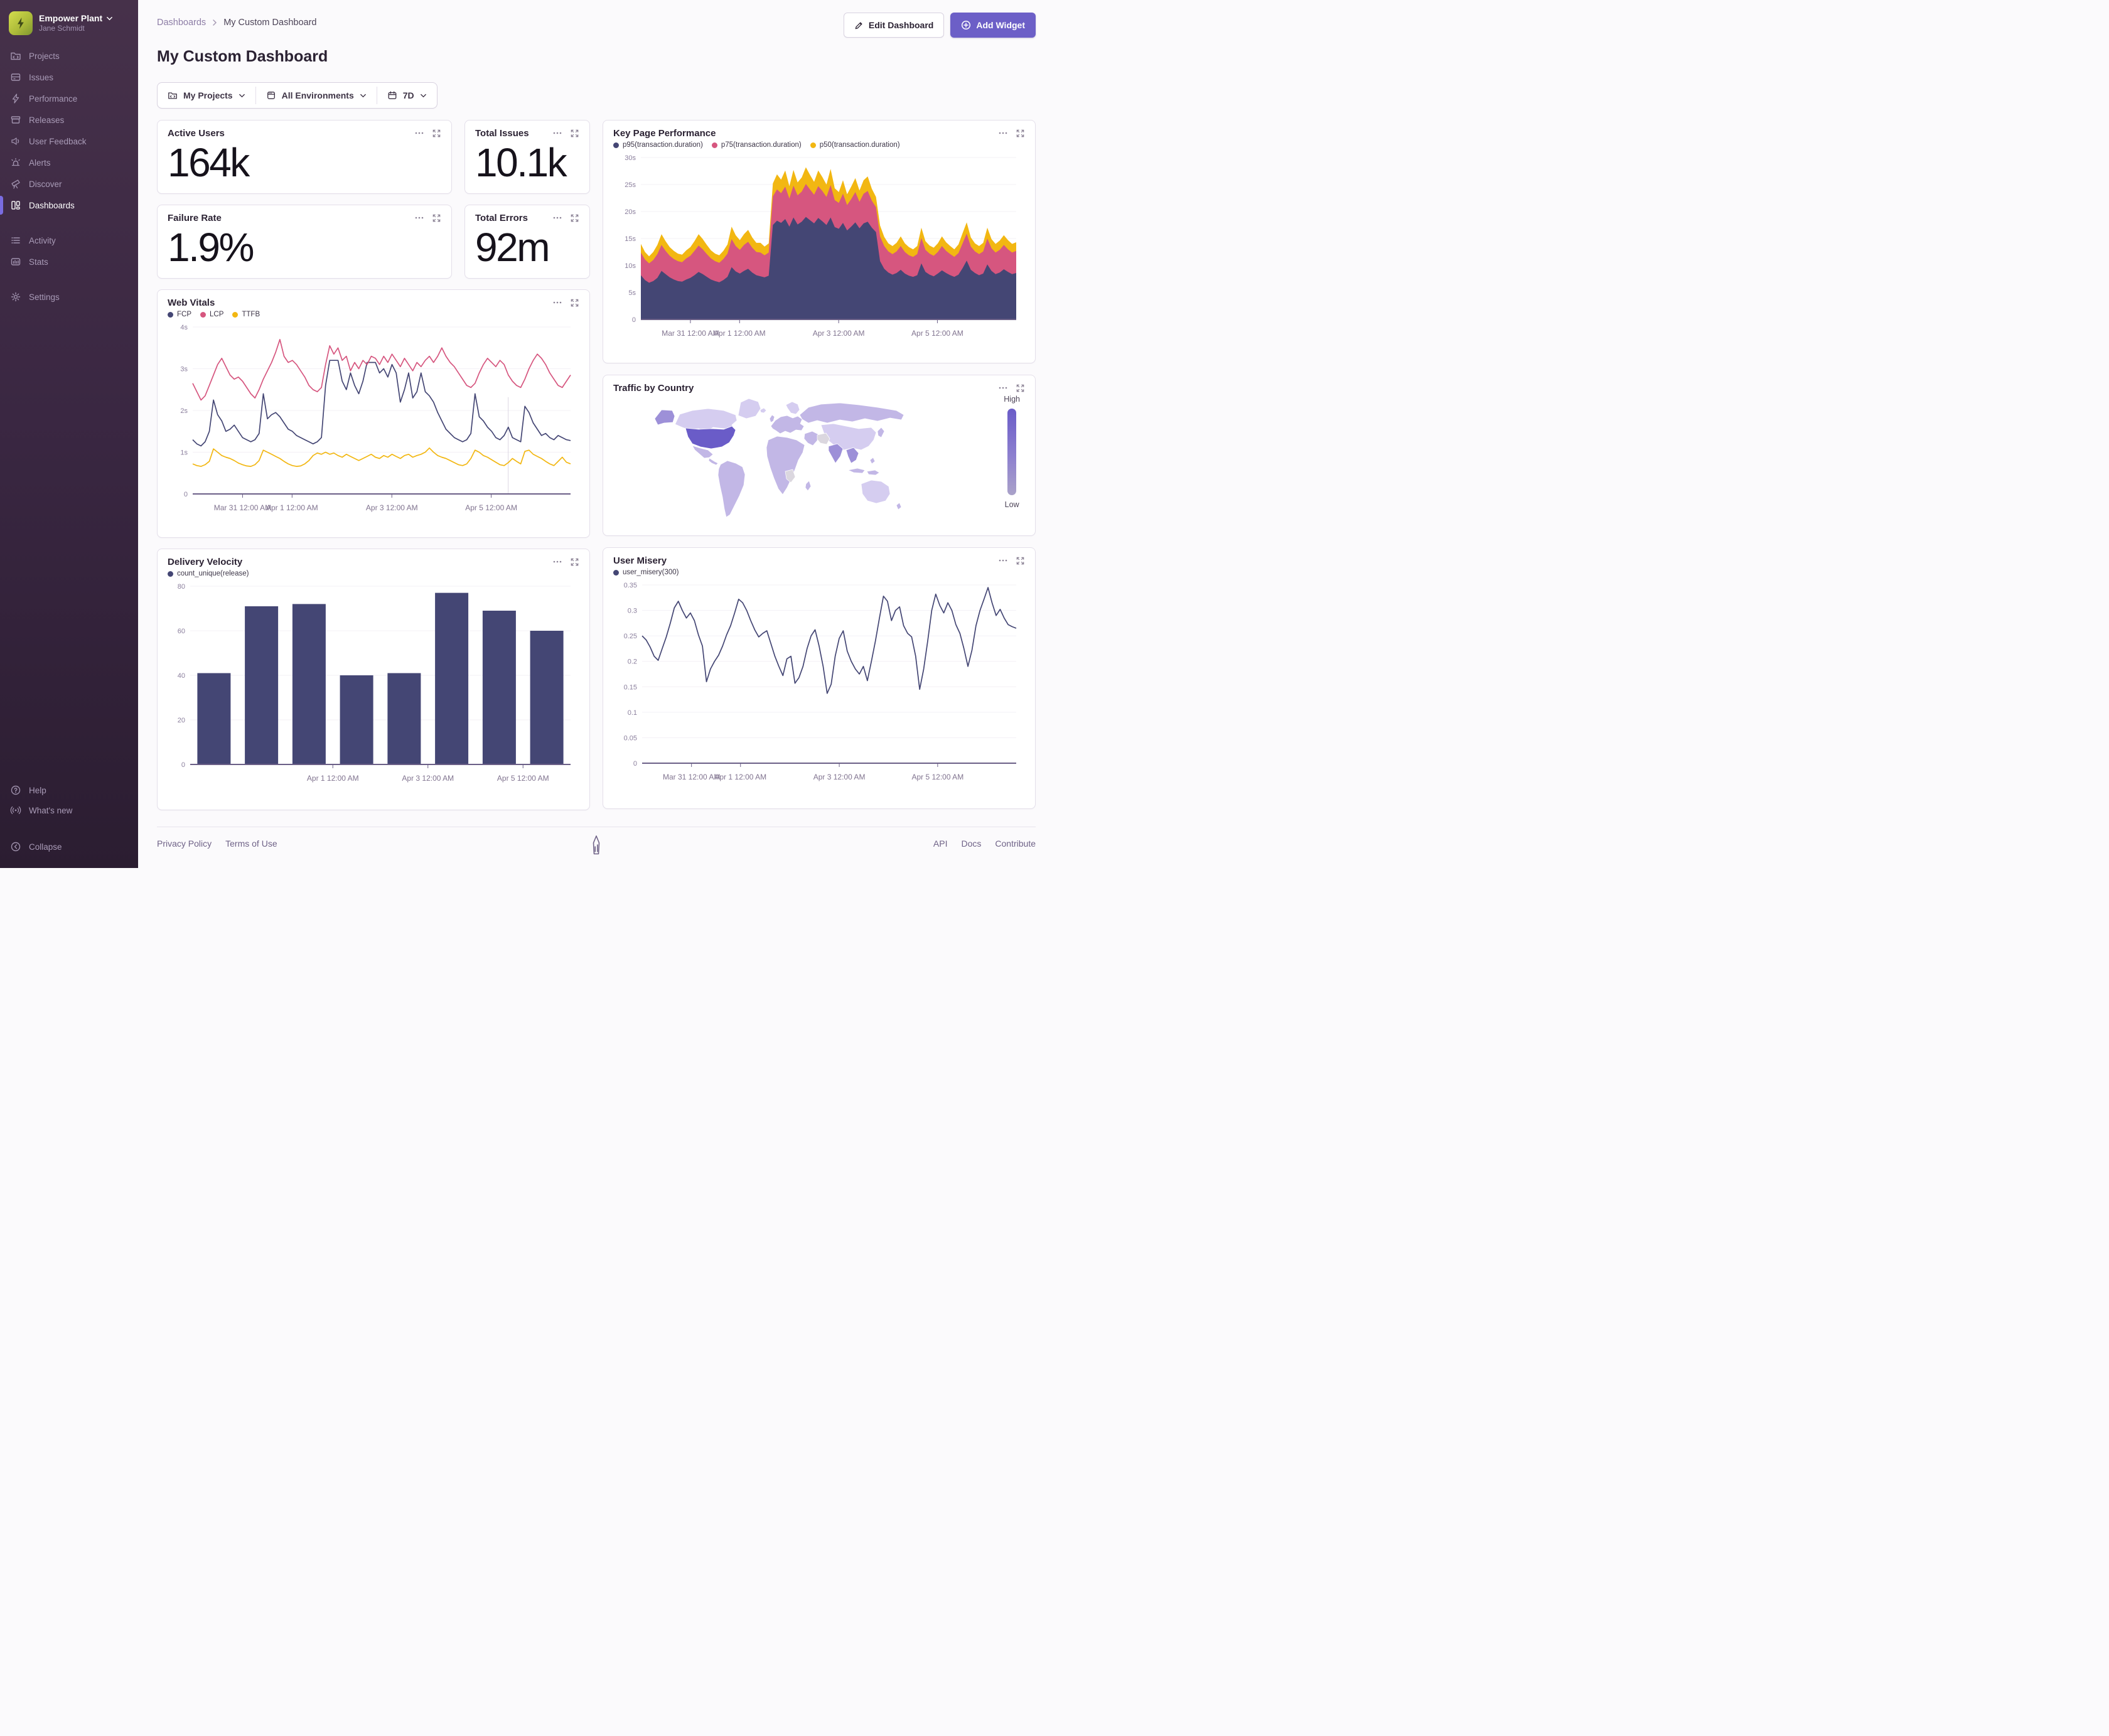  What do you see at coordinates (632, 662) in the screenshot?
I see `svg-text: 0.2` at bounding box center [632, 662].